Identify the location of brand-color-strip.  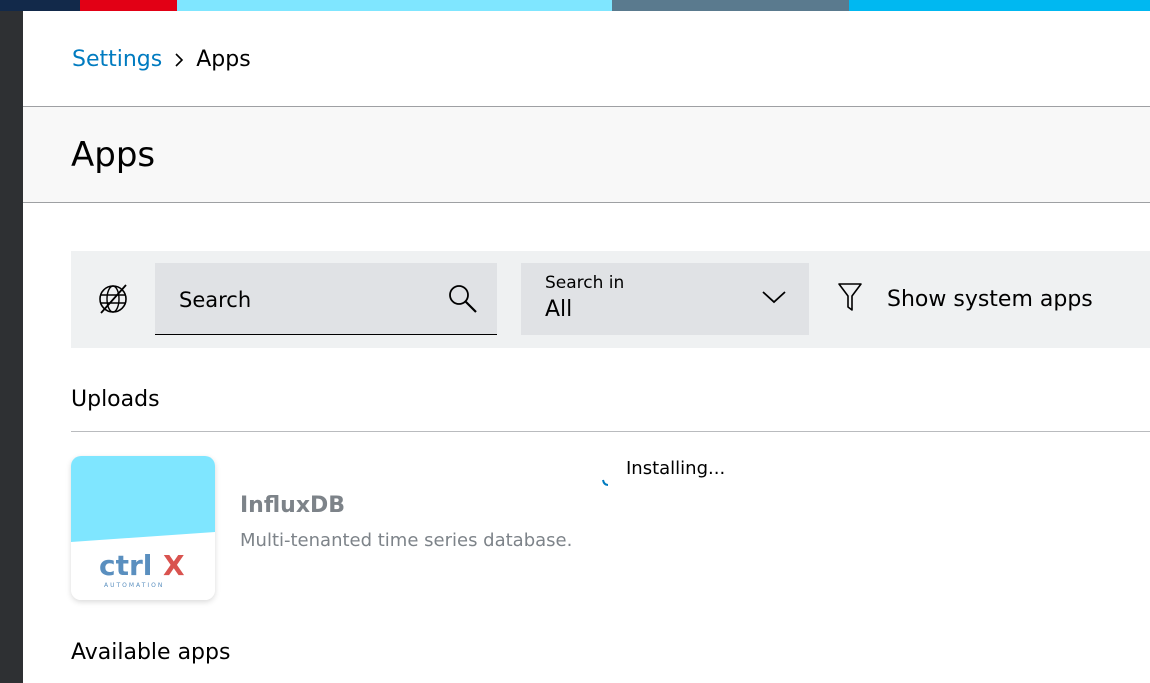
(575, 5).